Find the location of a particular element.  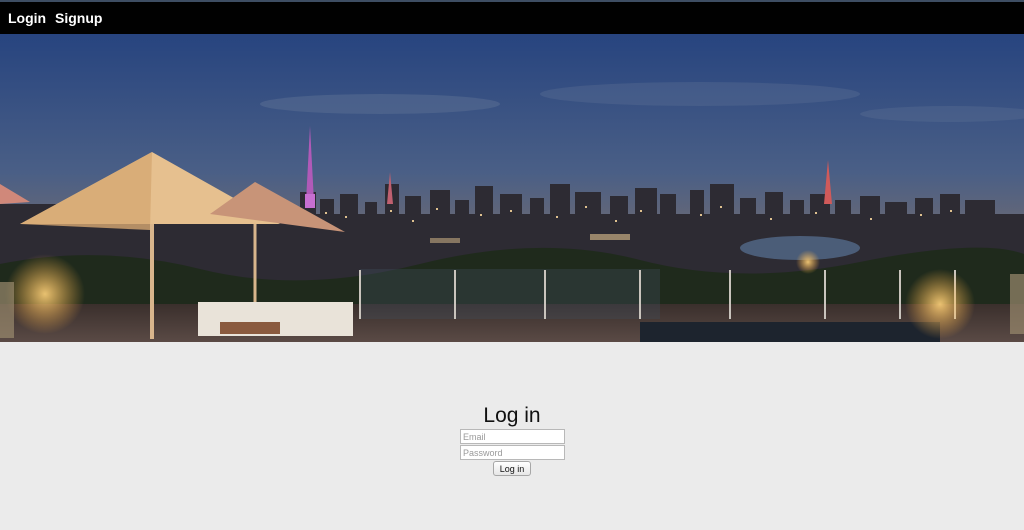

top-nav-bar: Login Signup is located at coordinates (512, 17).